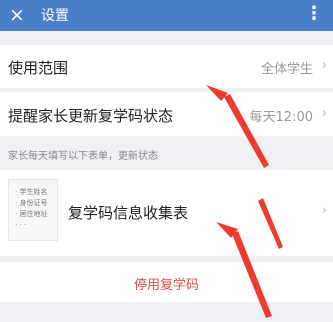 This screenshot has height=322, width=333. What do you see at coordinates (128, 213) in the screenshot?
I see `form-label: 复学码信息收集表` at bounding box center [128, 213].